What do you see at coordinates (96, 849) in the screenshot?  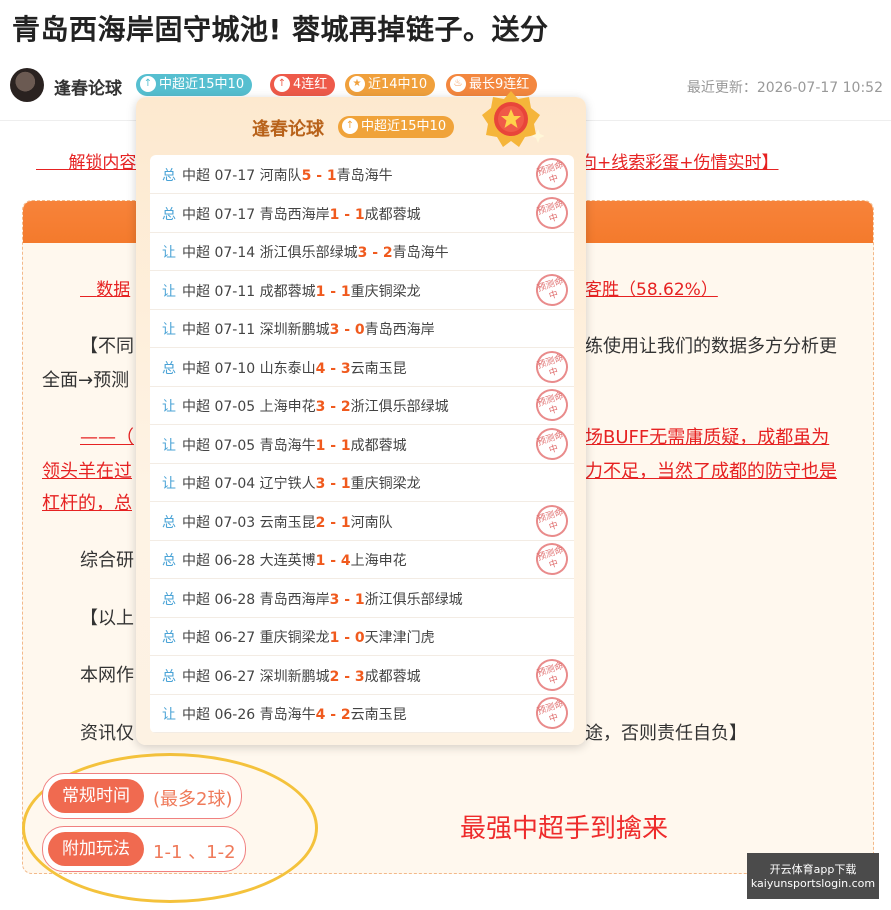 I see `play-label: 附加玩法` at bounding box center [96, 849].